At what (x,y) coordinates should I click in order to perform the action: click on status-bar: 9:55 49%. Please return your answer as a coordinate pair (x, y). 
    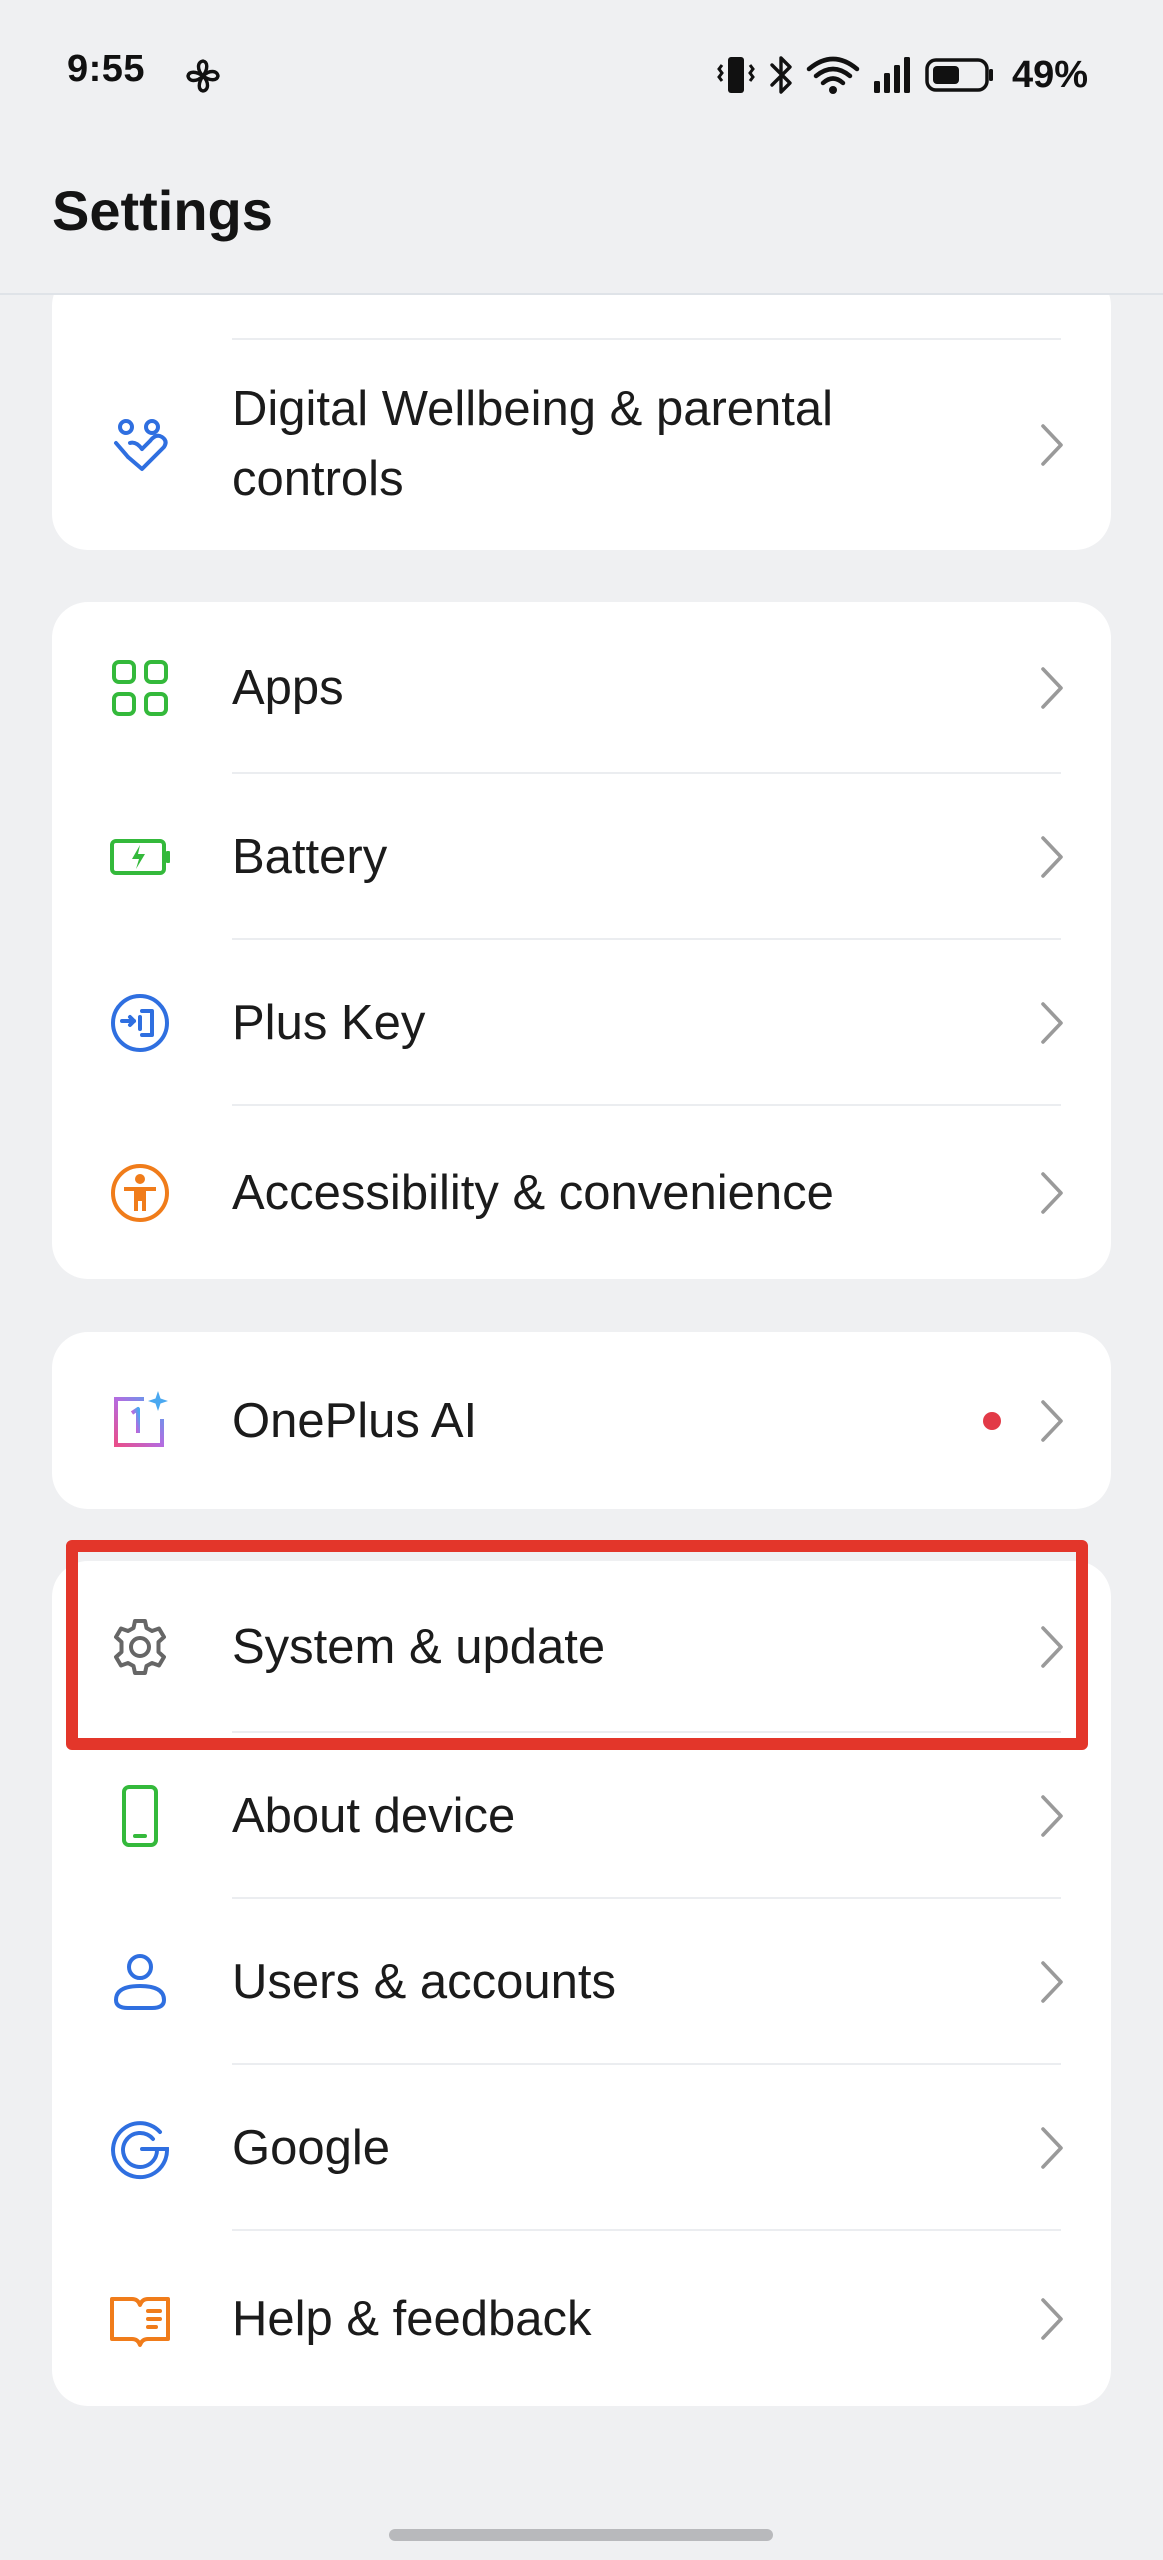
    Looking at the image, I should click on (581, 75).